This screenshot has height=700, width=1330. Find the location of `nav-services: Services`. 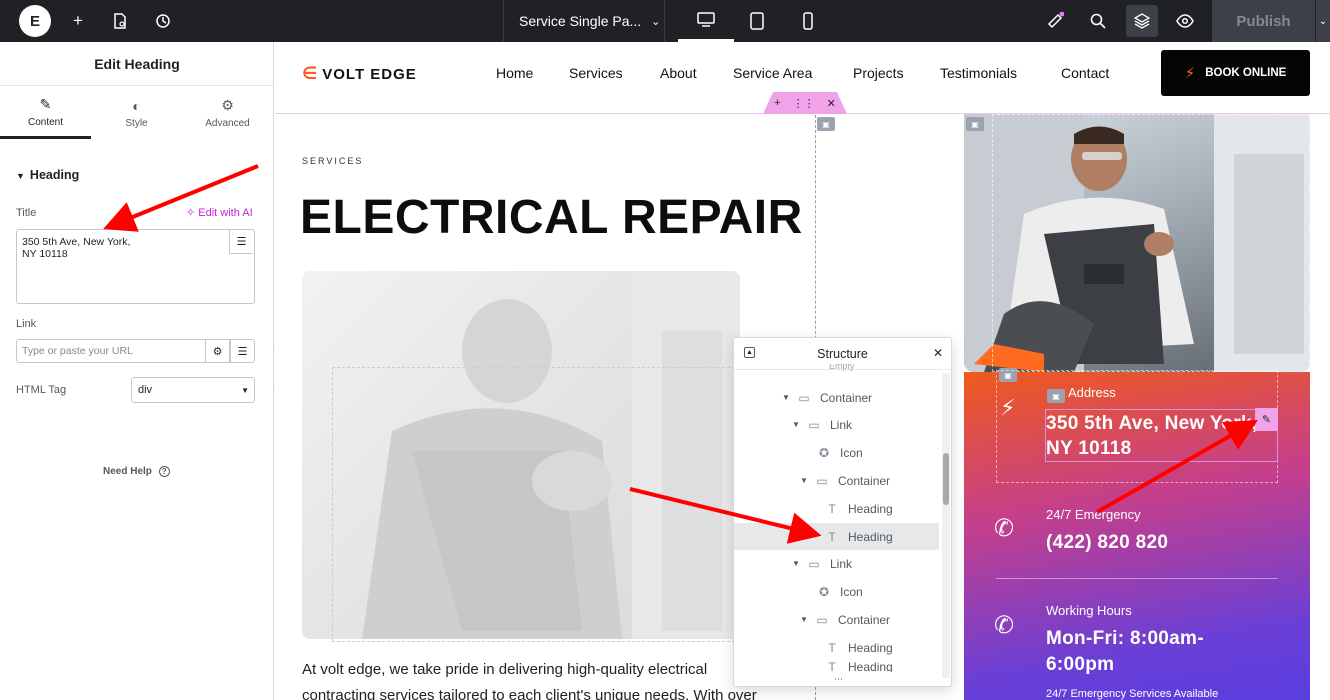

nav-services: Services is located at coordinates (596, 73).